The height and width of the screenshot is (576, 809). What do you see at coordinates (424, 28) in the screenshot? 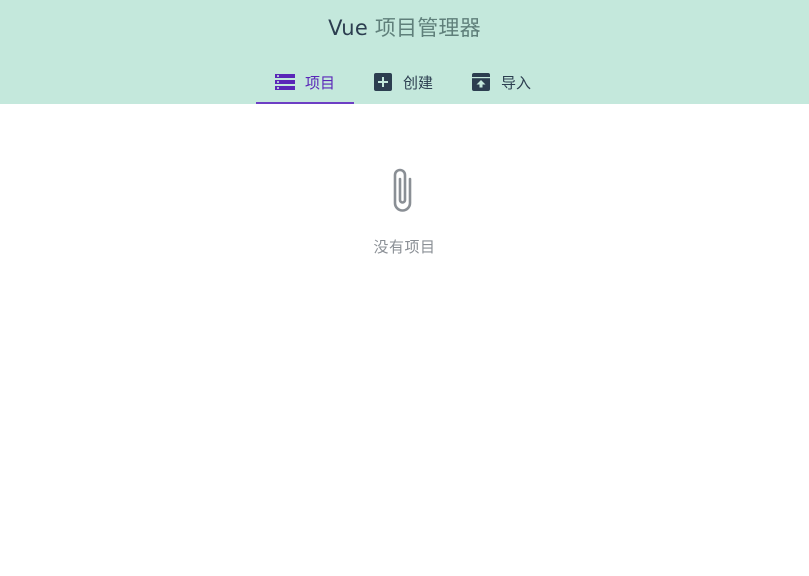
I see `title-rest: 项目管理器` at bounding box center [424, 28].